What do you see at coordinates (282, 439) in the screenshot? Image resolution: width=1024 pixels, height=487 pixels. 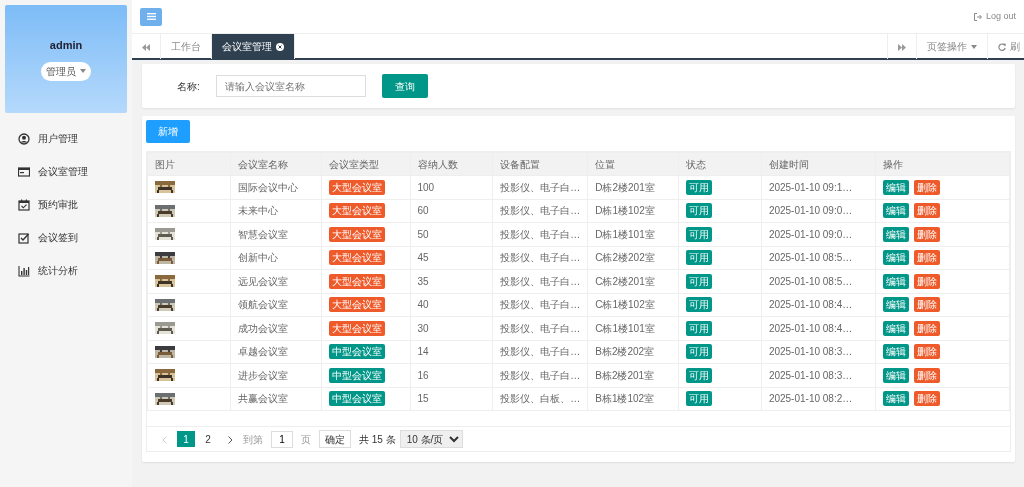 I see `page-number-field: 1` at bounding box center [282, 439].